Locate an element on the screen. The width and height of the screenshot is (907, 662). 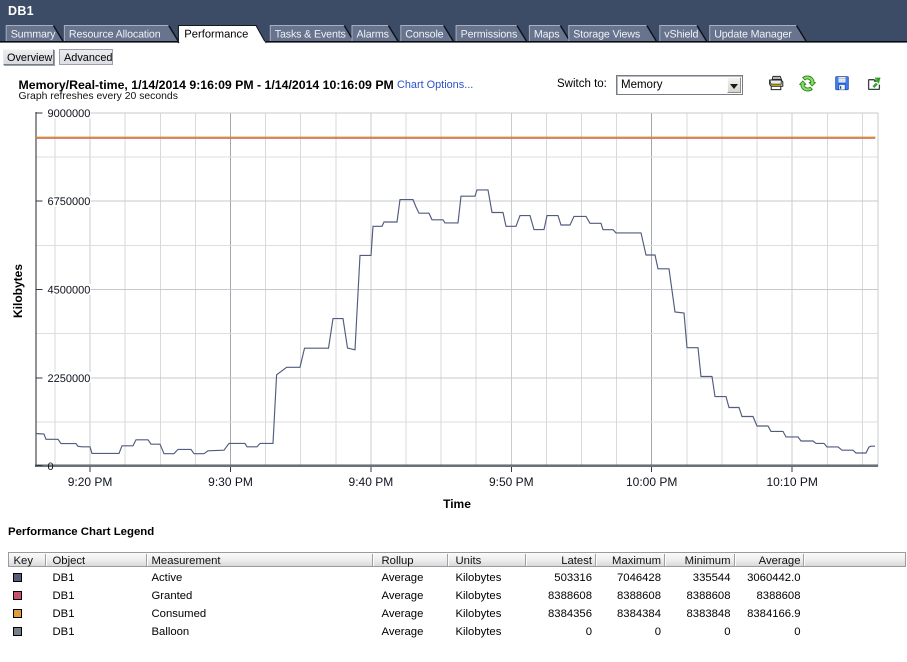
svg-text: Kilobytes is located at coordinates (18, 291).